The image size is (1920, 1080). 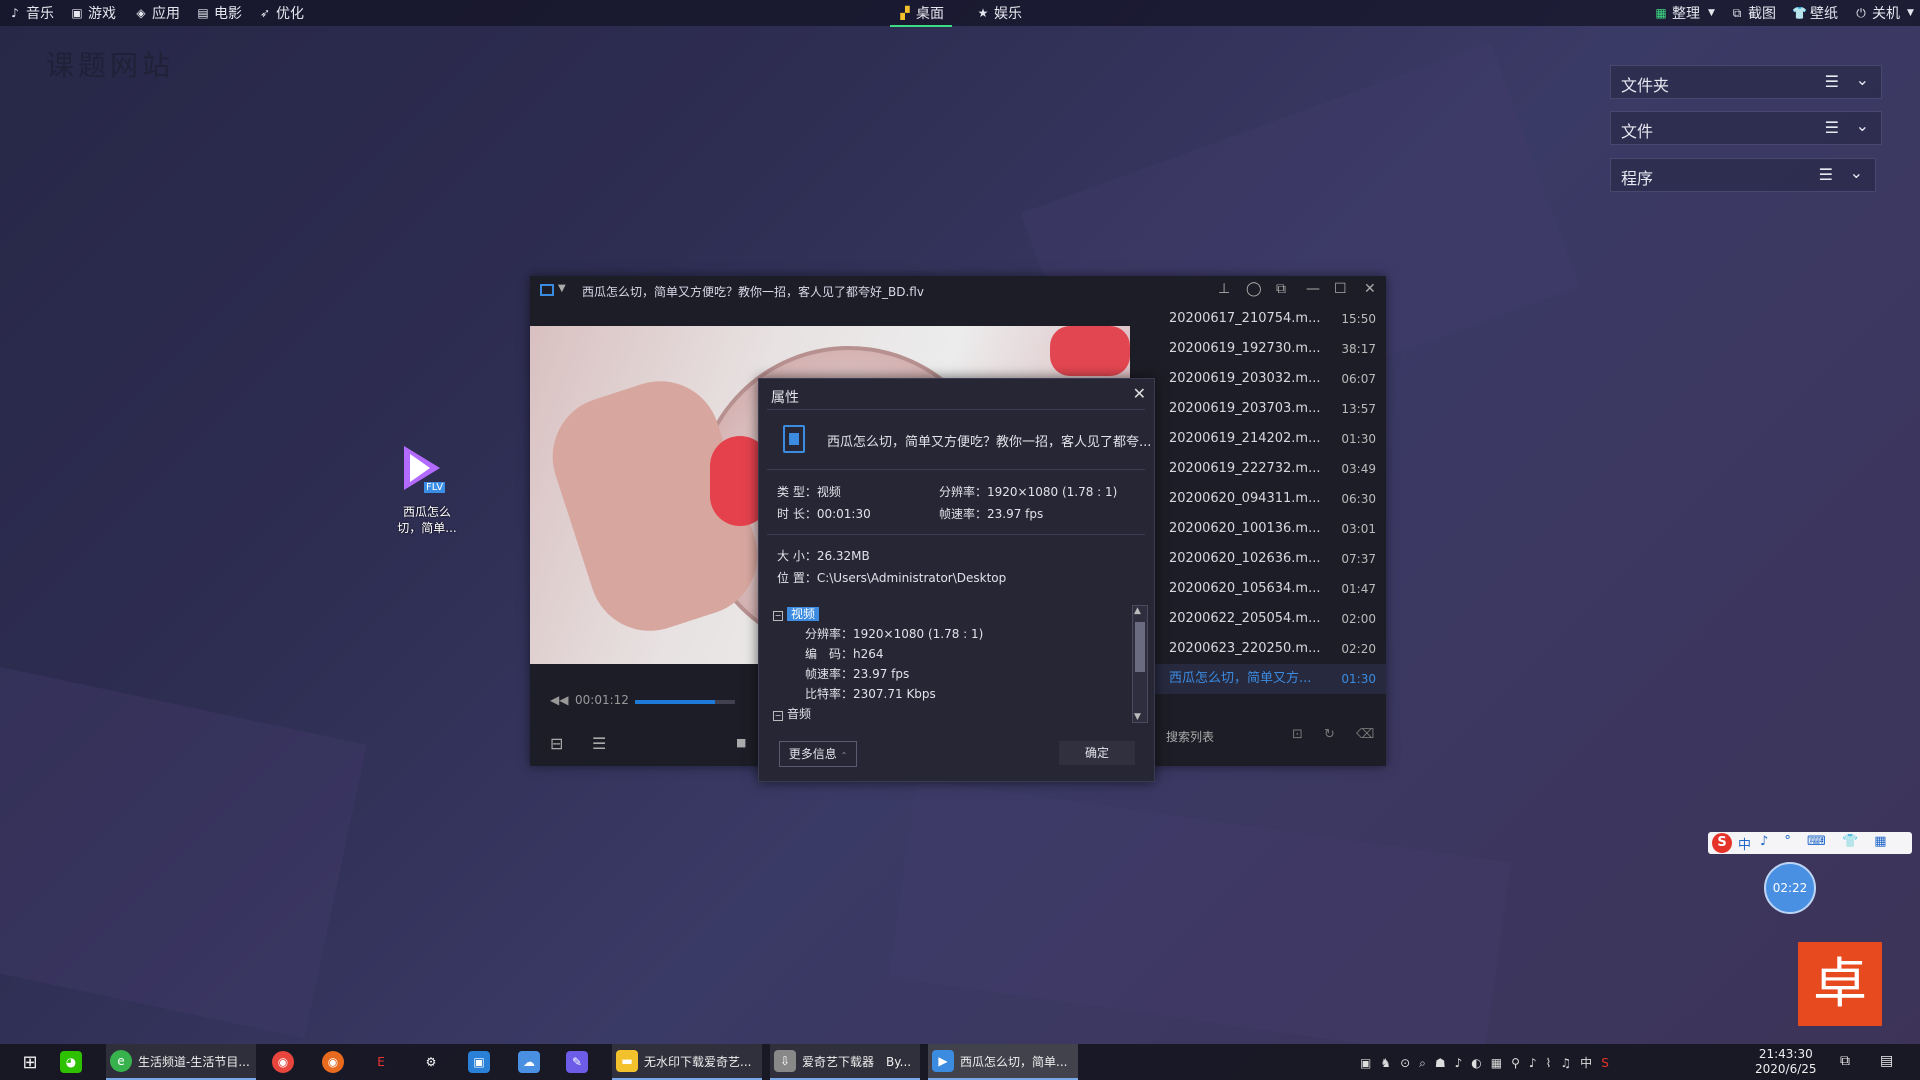 What do you see at coordinates (785, 1061) in the screenshot?
I see `download-icon: ⇩` at bounding box center [785, 1061].